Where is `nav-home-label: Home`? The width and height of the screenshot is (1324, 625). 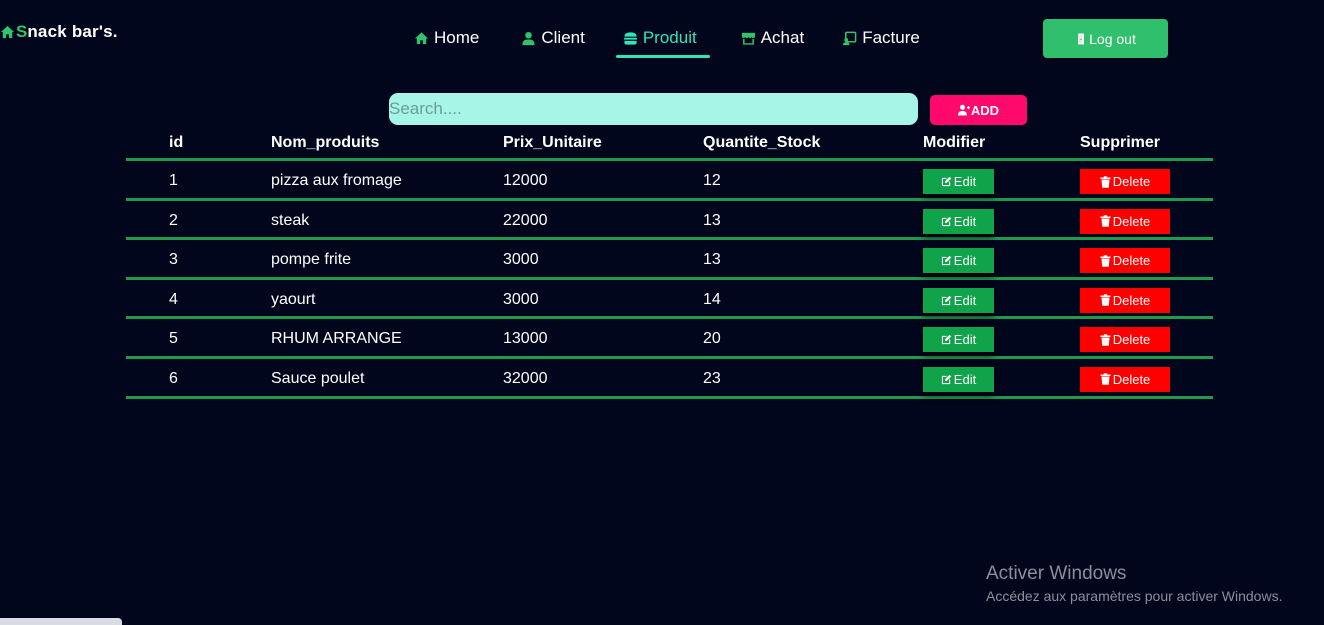 nav-home-label: Home is located at coordinates (457, 37).